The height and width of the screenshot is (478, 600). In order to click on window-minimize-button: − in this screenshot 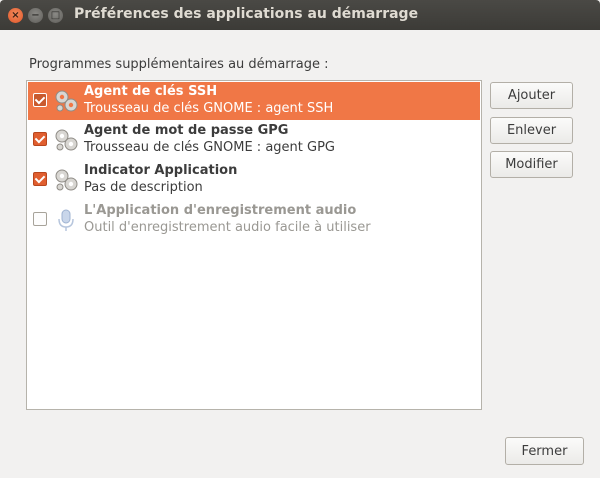, I will do `click(35, 15)`.